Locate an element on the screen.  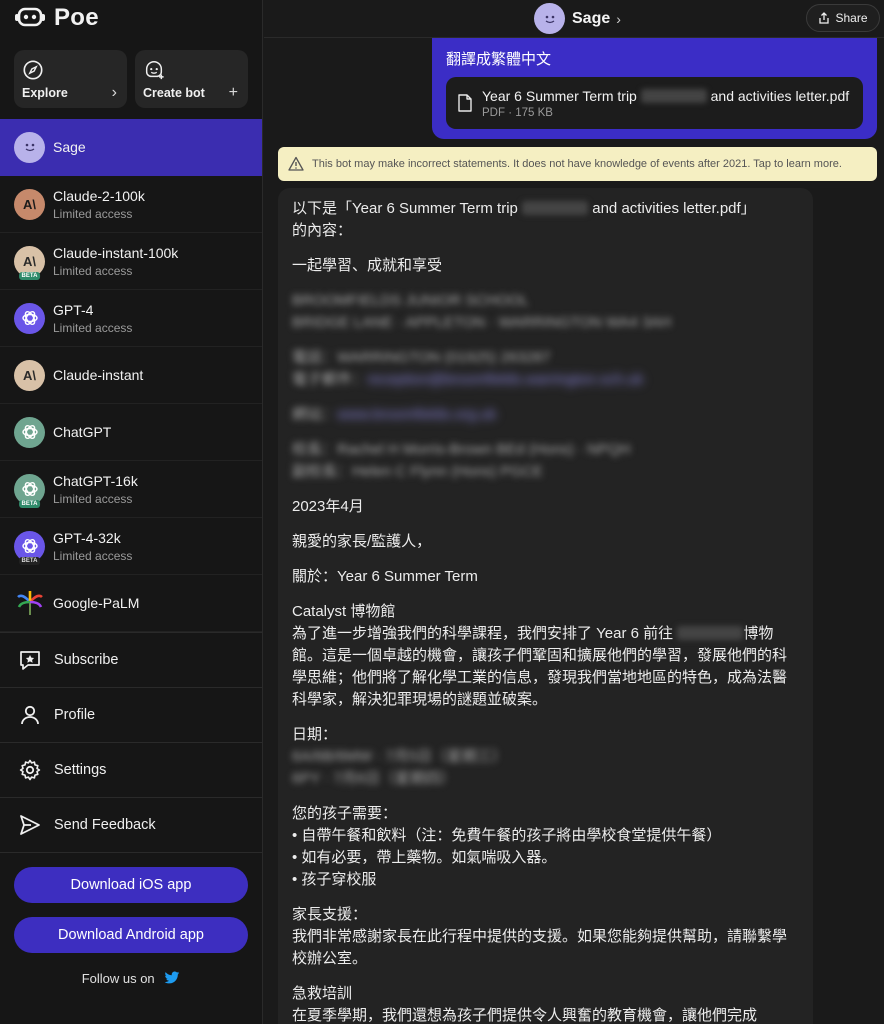
reply-firstaid-section: 急救培訓 在夏季學期，我們還想為孩子們提供令人興奮的教育機會，讓他們完成 is located at coordinates (525, 1004).